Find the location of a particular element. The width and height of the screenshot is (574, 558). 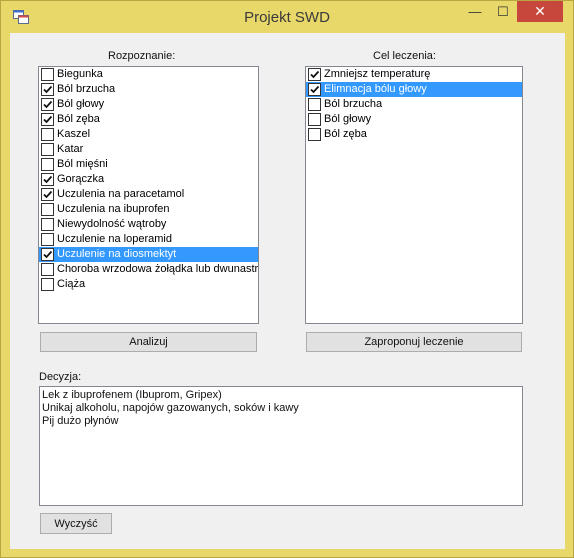

maximize-icon: ☐ is located at coordinates (503, 11).